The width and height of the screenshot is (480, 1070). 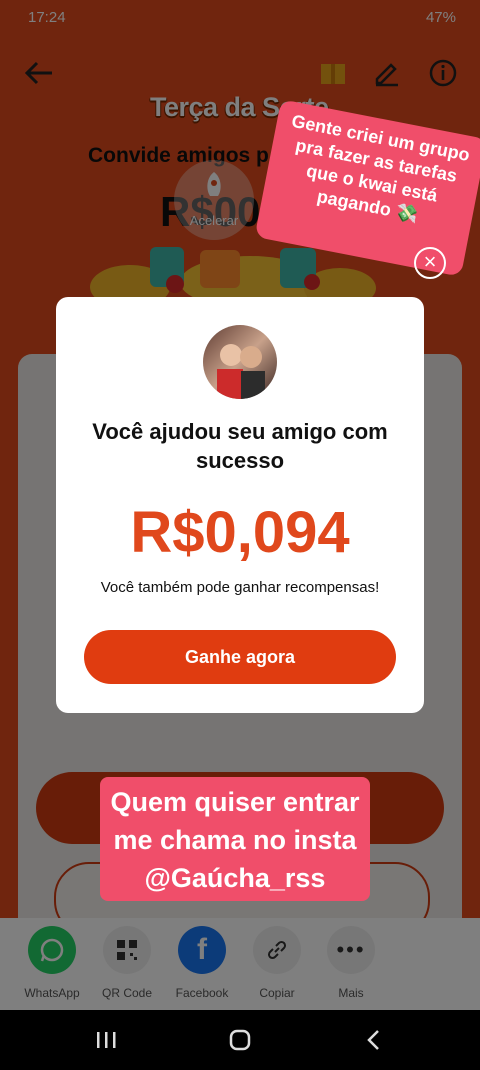 I want to click on home-icon, so click(x=240, y=1040).